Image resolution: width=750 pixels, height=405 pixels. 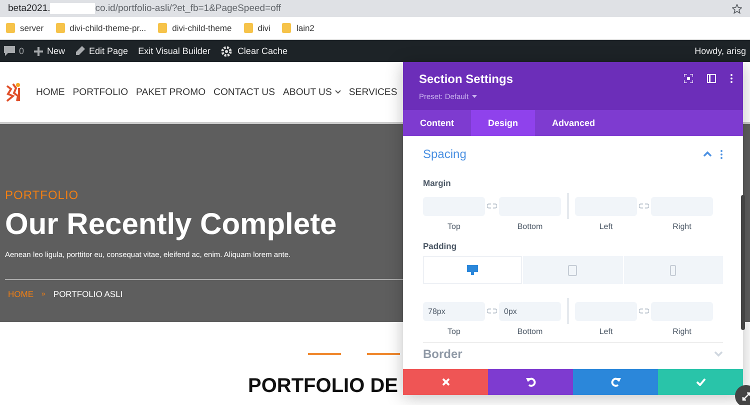 I want to click on close-icon, so click(x=446, y=382).